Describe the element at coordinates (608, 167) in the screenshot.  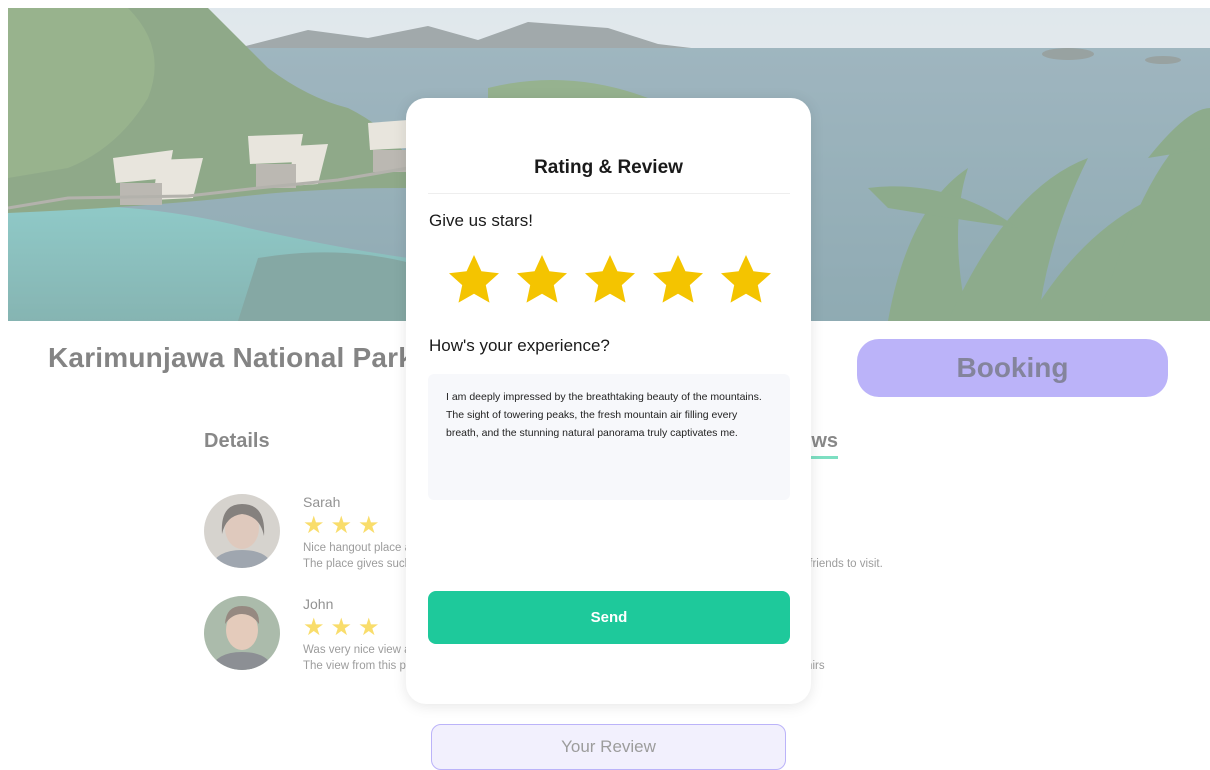
I see `modal-title: Rating & Review` at that location.